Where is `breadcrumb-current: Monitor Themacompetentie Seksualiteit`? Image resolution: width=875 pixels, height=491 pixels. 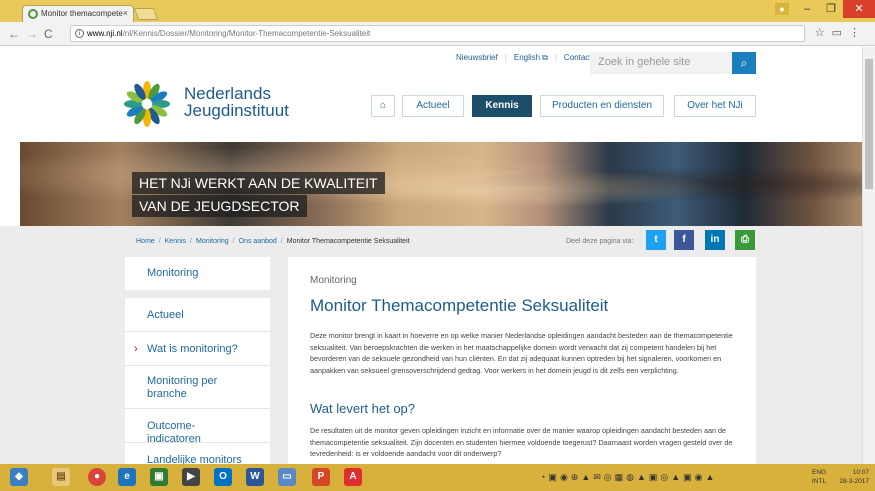
breadcrumb-current: Monitor Themacompetentie Seksualiteit is located at coordinates (348, 241).